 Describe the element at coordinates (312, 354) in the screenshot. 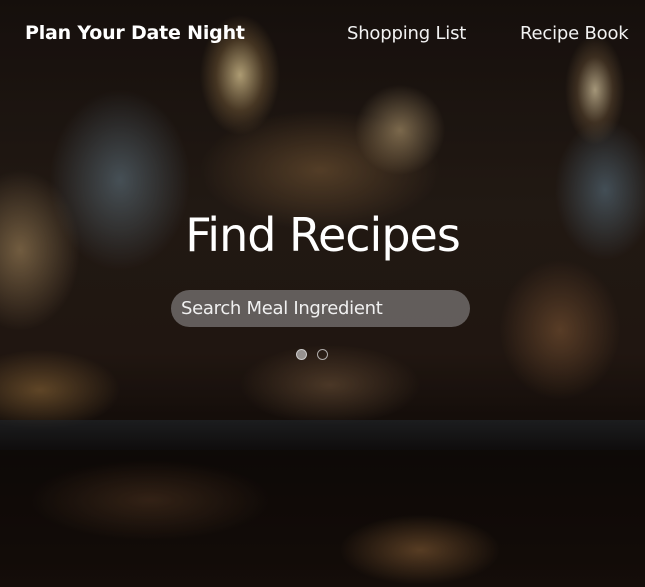

I see `carousel-indicators` at that location.